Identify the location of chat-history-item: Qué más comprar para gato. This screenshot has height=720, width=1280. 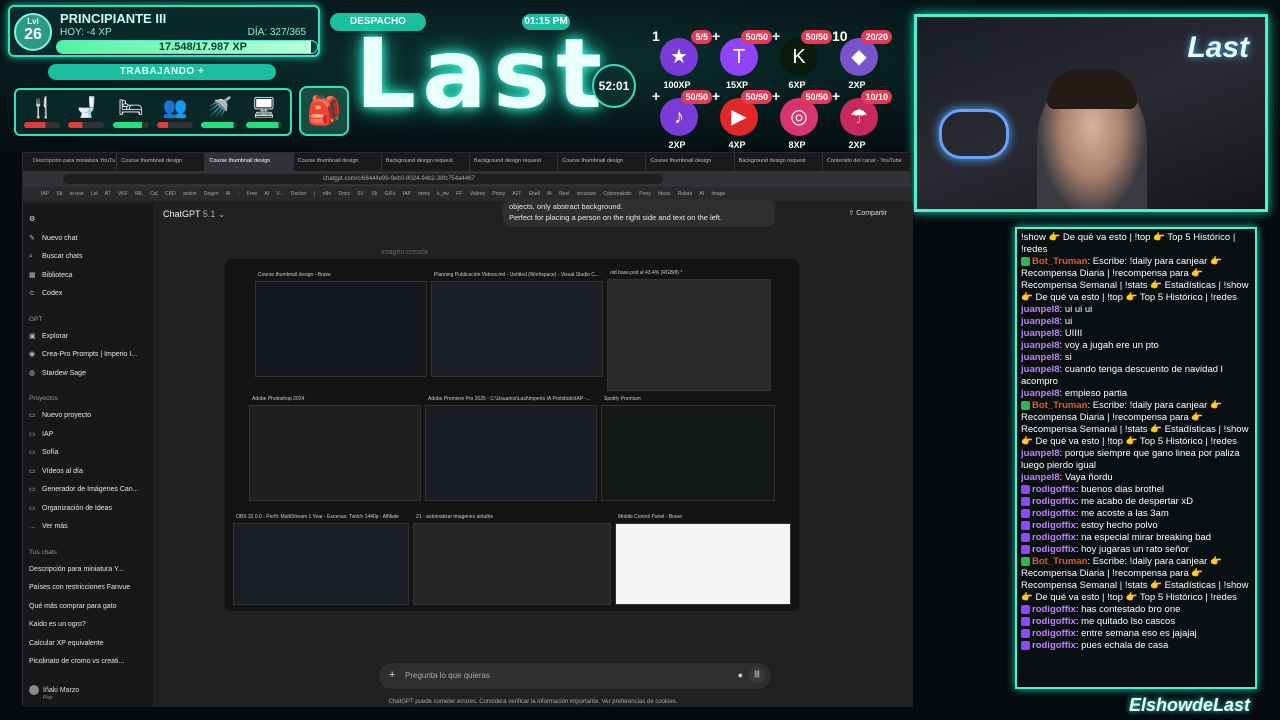
(91, 607).